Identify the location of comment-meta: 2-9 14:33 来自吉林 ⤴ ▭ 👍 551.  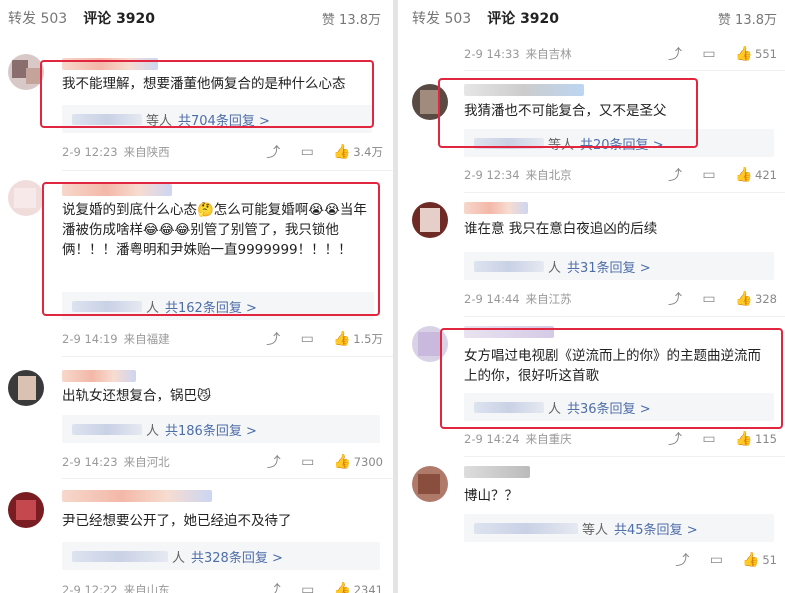
(620, 54).